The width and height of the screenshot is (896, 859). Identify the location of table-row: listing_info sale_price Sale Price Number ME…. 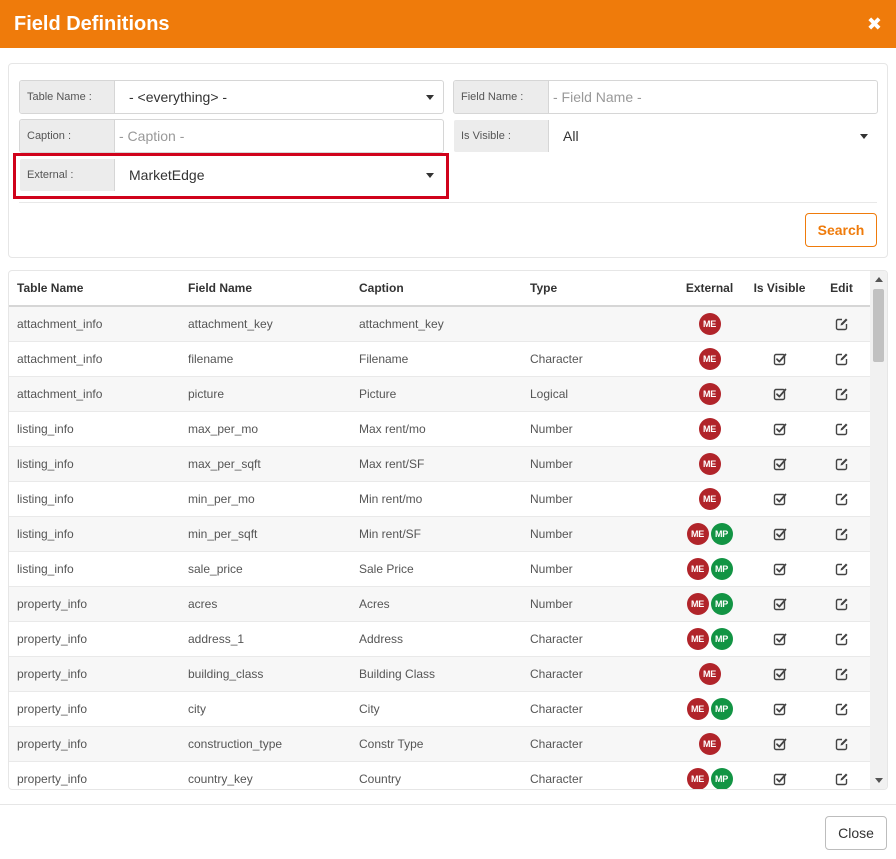
(440, 569).